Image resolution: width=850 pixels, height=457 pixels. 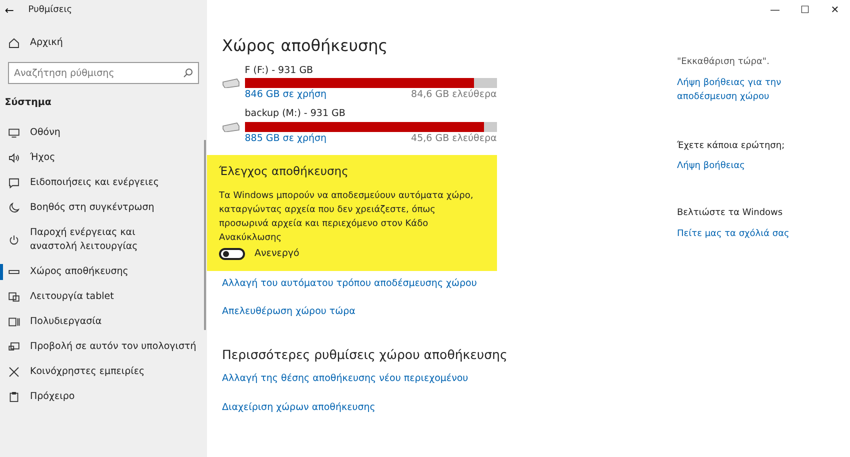 What do you see at coordinates (103, 158) in the screenshot?
I see `sidebar-item: Ήχος` at bounding box center [103, 158].